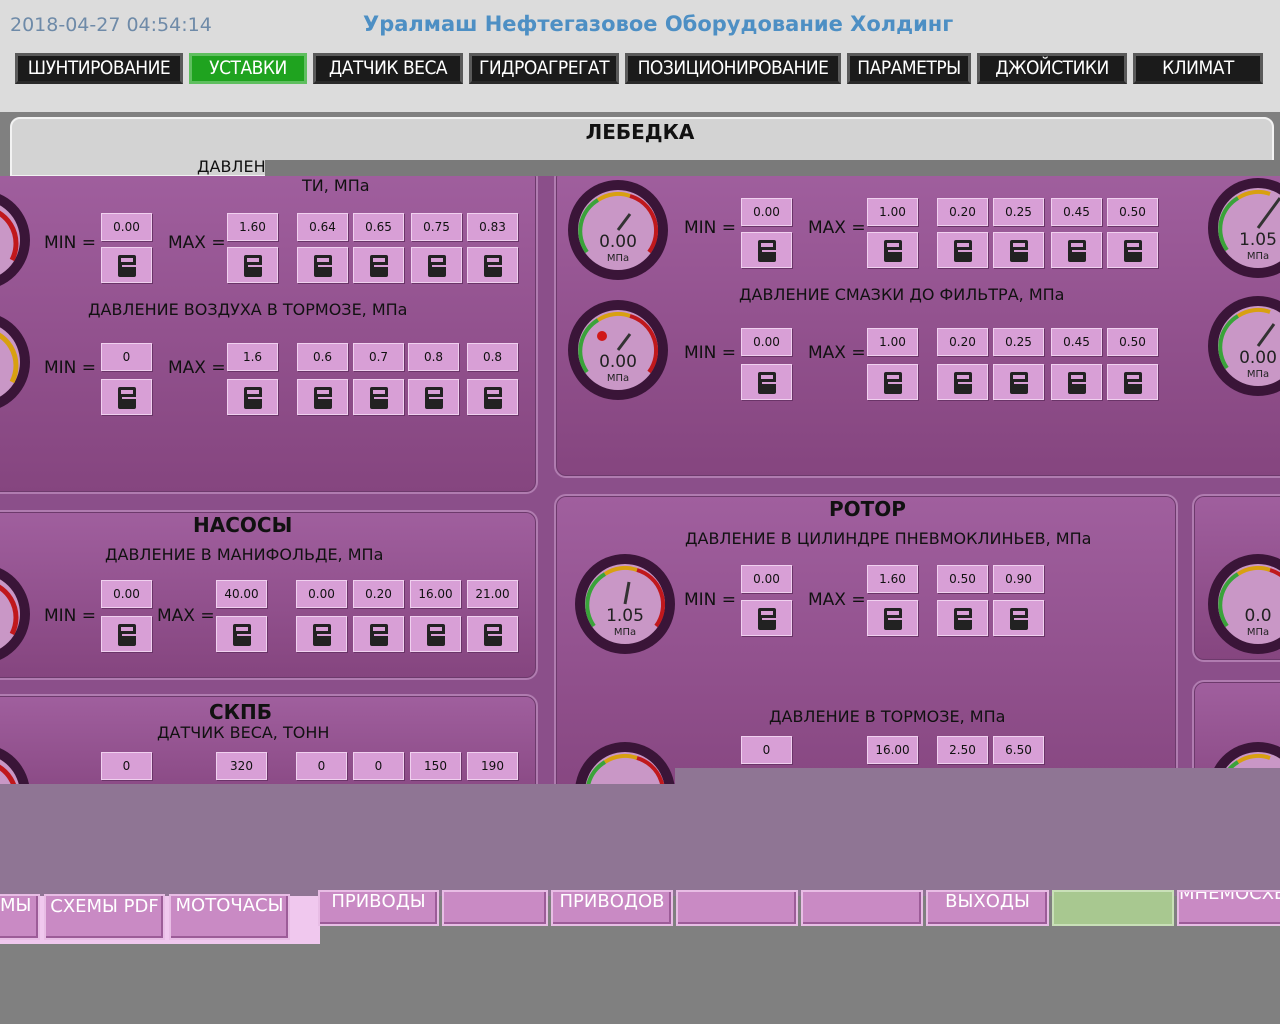  I want to click on max-value: 1.6, so click(252, 357).